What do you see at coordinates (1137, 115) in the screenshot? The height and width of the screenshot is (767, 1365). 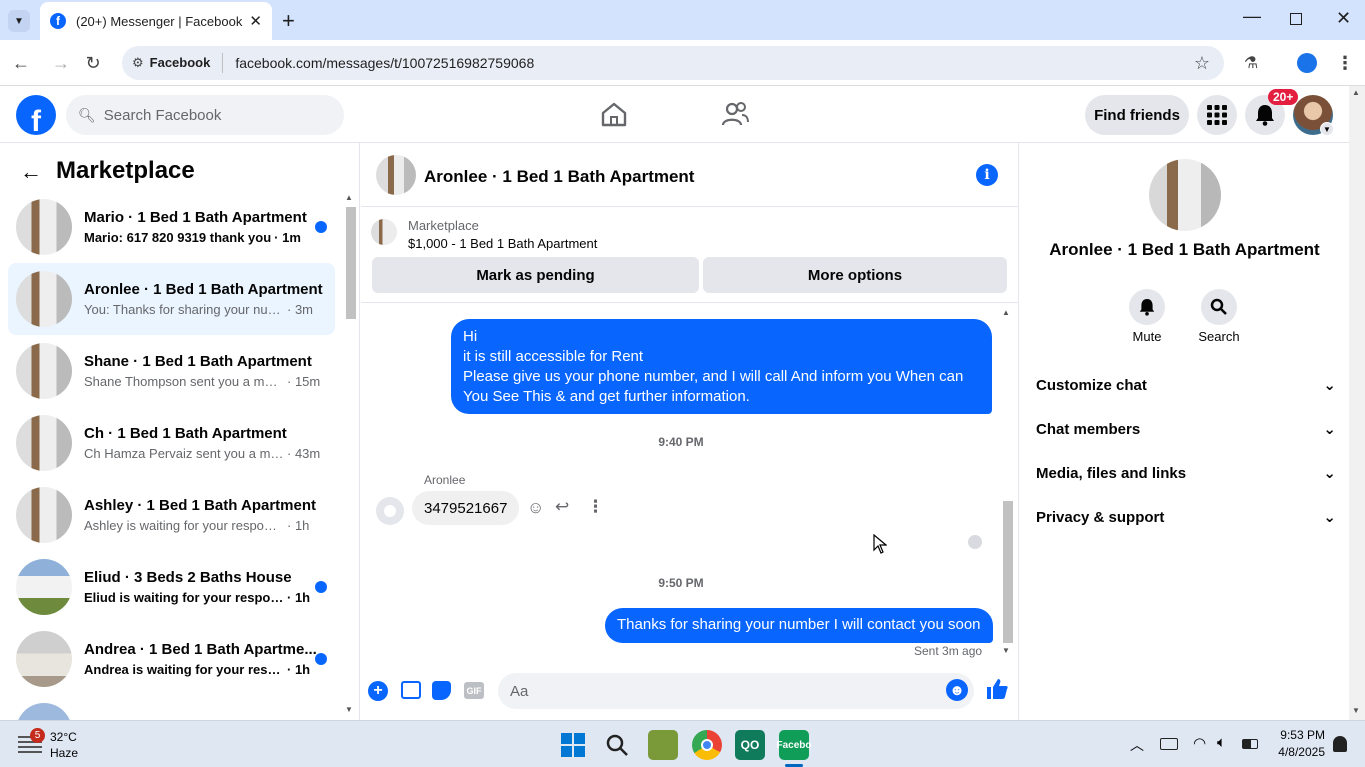 I see `find-friends-button: Find friends` at bounding box center [1137, 115].